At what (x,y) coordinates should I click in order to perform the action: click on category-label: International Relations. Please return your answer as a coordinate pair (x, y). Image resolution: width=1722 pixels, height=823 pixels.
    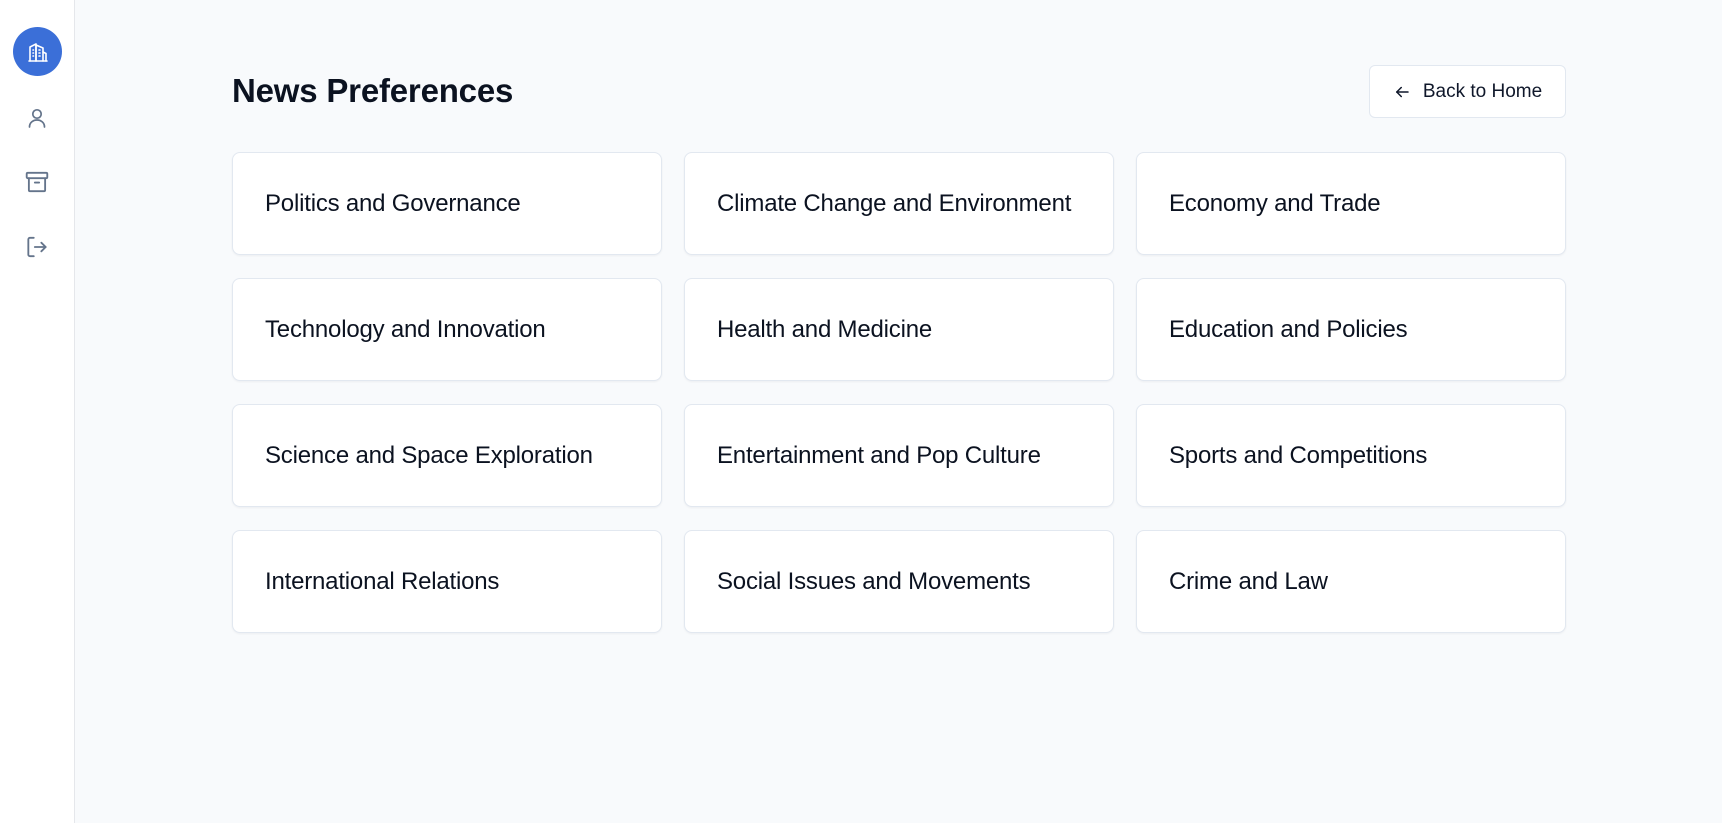
    Looking at the image, I should click on (382, 581).